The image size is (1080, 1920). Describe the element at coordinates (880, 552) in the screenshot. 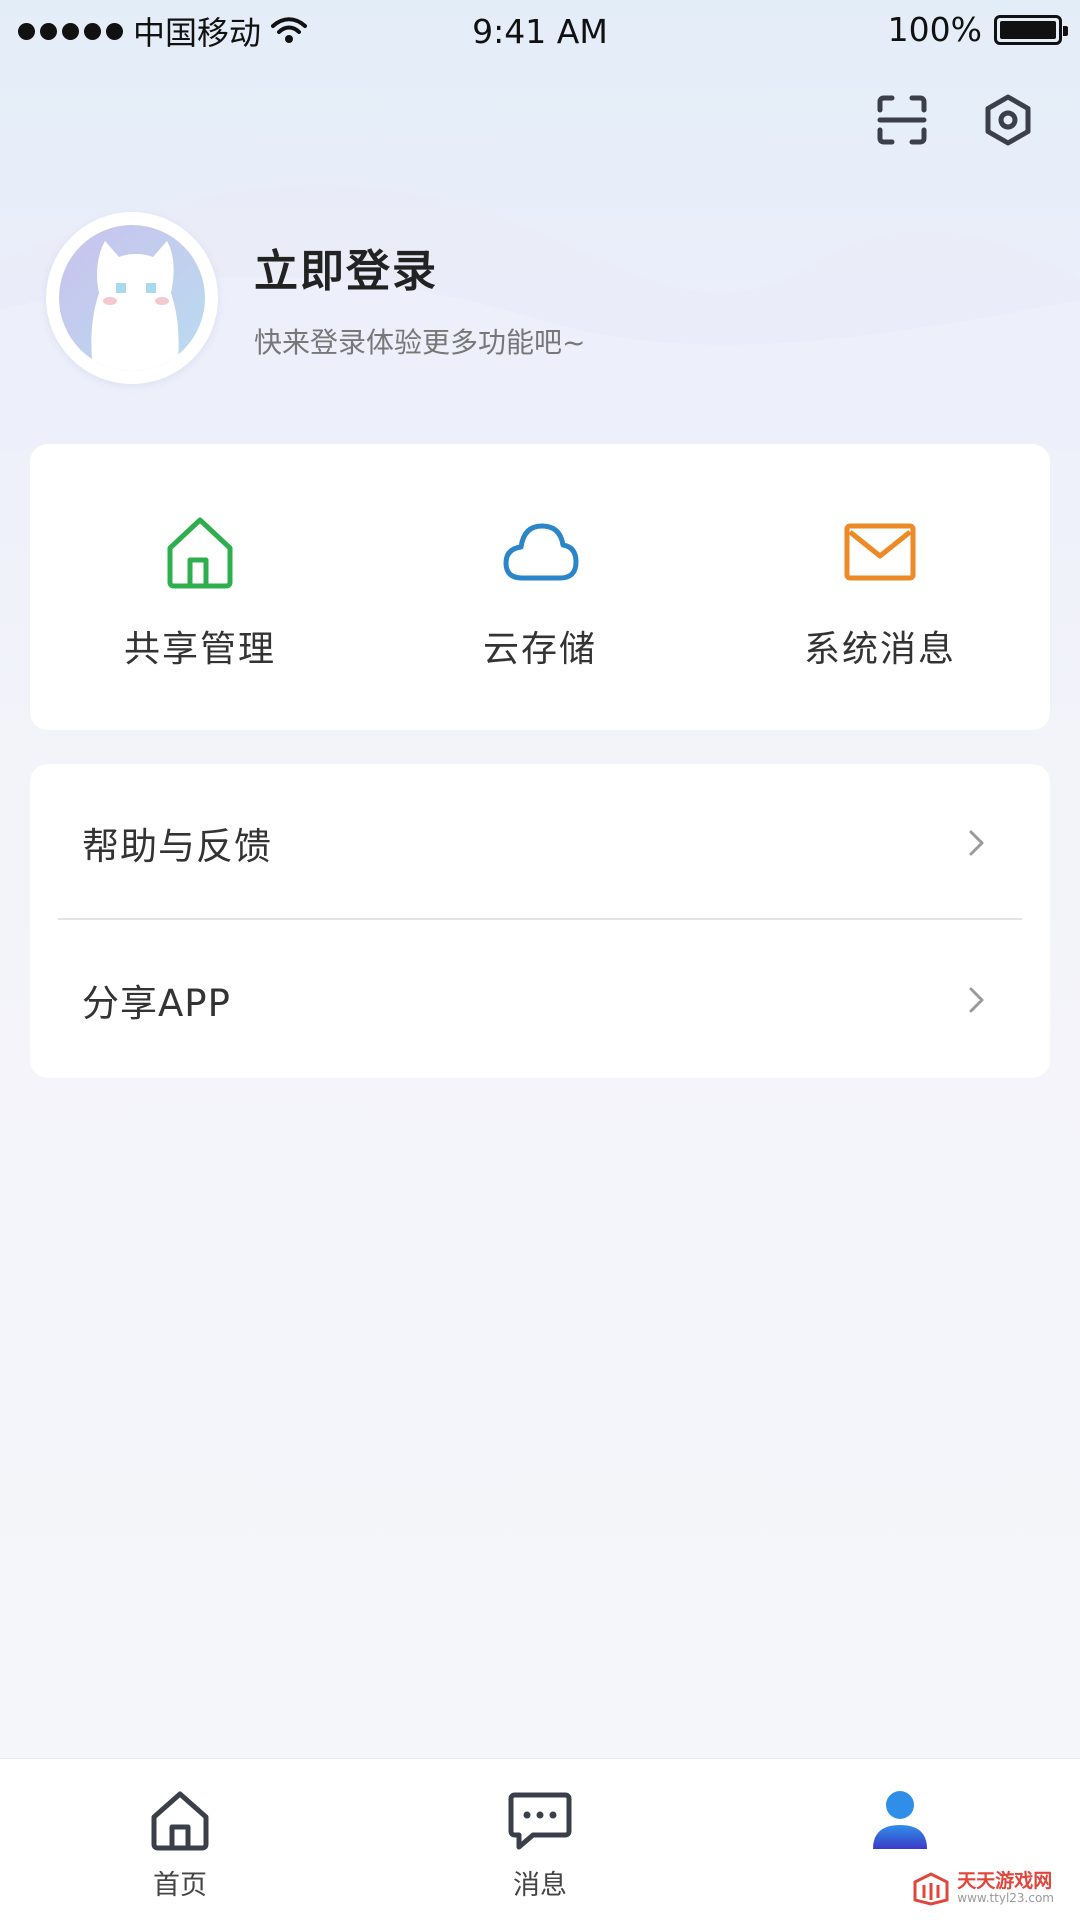

I see `mail-icon` at that location.